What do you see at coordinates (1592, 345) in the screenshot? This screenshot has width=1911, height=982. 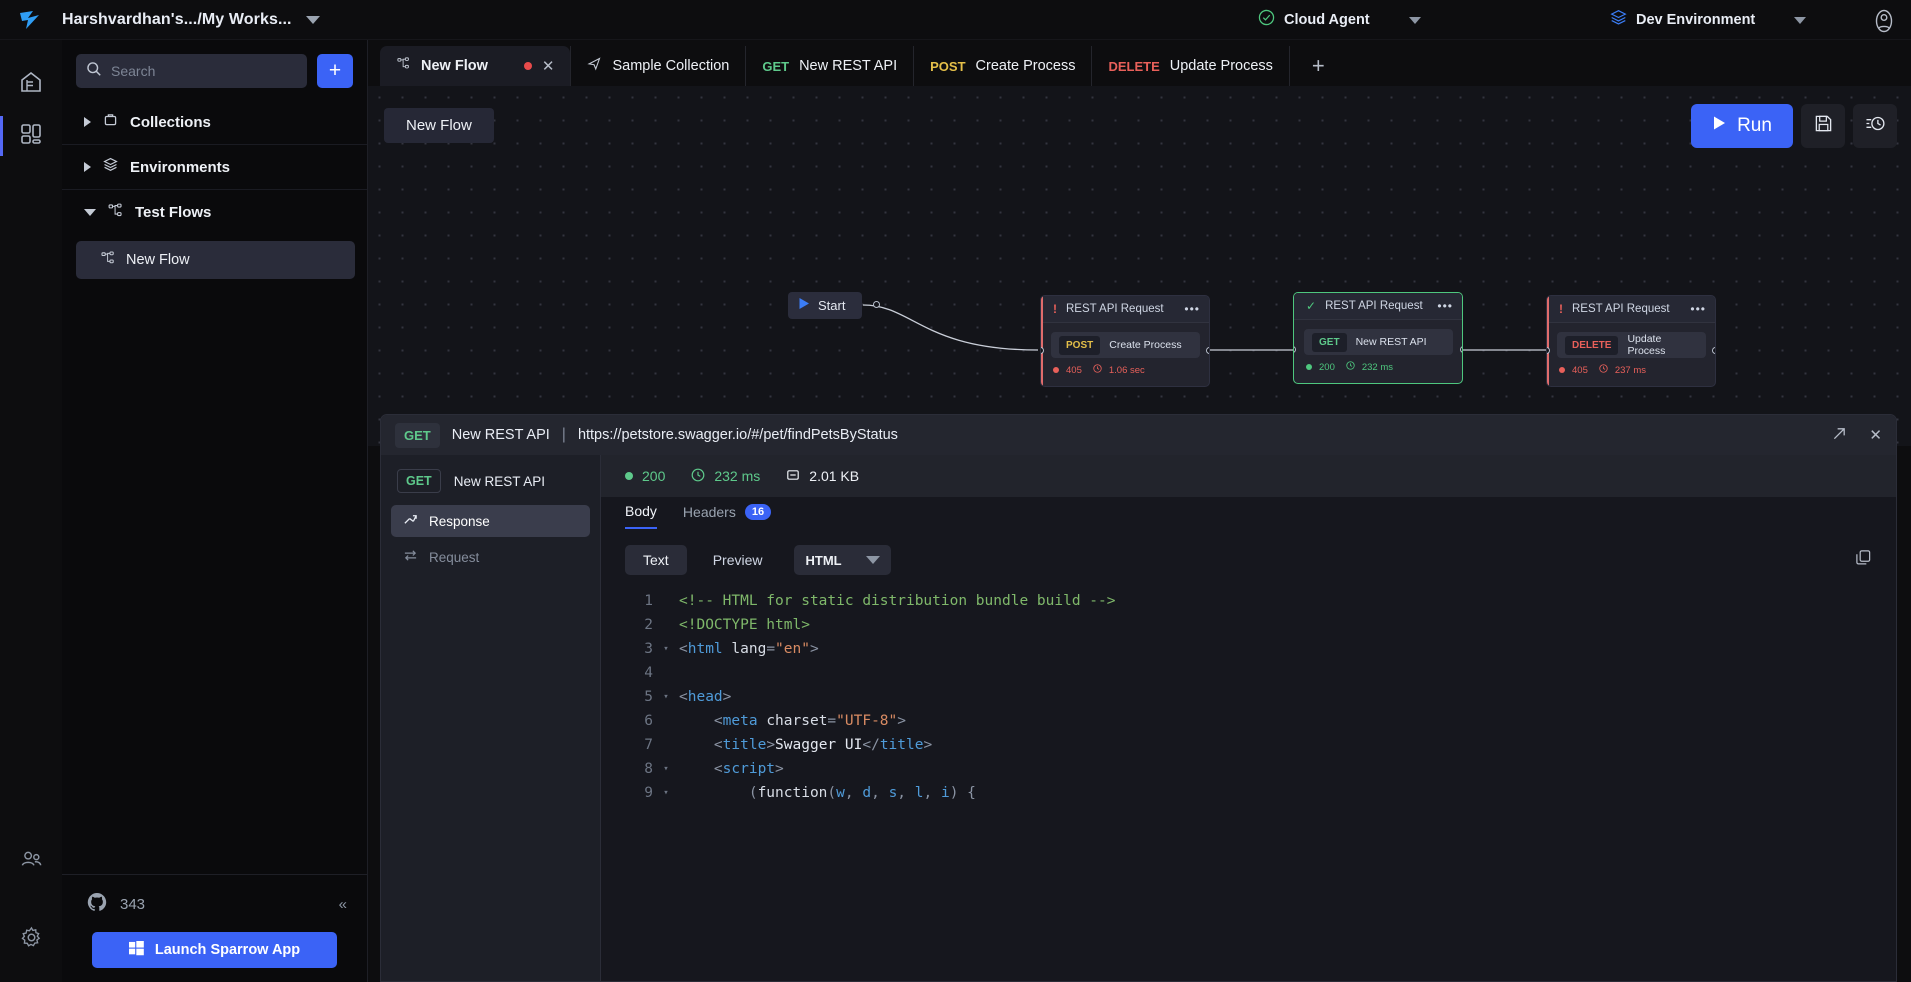 I see `node-method-badge: DELETE` at bounding box center [1592, 345].